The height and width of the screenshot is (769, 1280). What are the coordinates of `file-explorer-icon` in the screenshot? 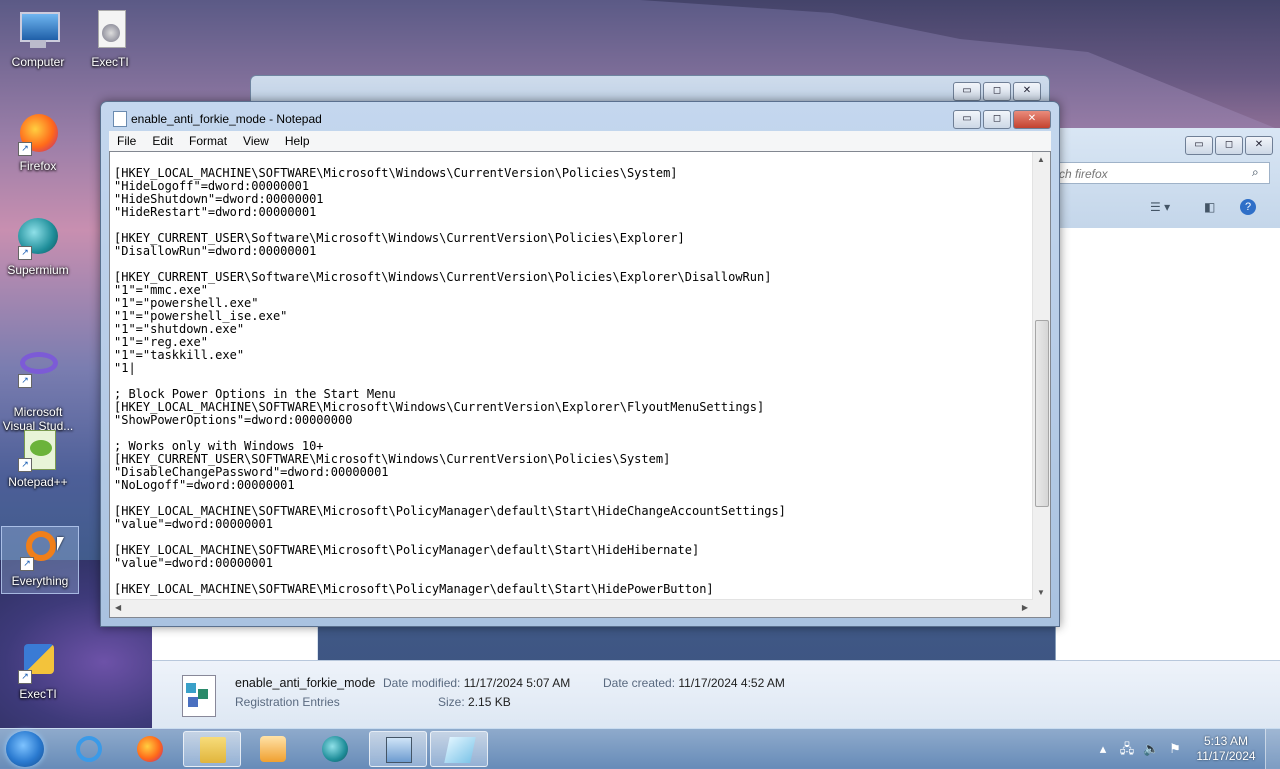 It's located at (213, 750).